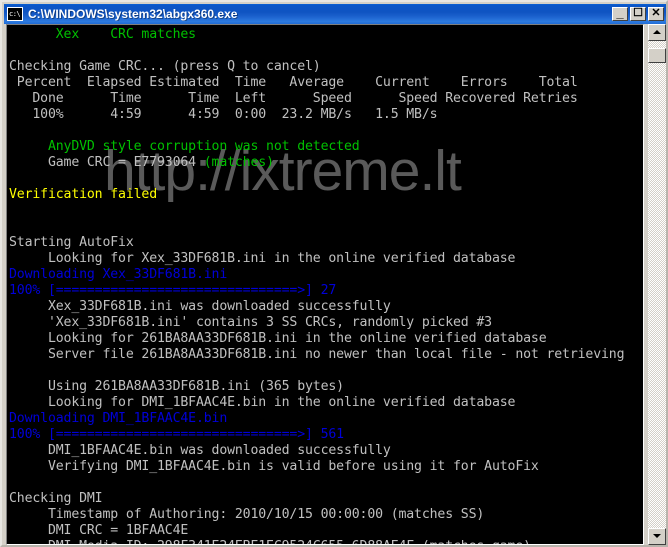 The height and width of the screenshot is (547, 668). Describe the element at coordinates (56, 498) in the screenshot. I see `console-text-segment: Checking DMI` at that location.